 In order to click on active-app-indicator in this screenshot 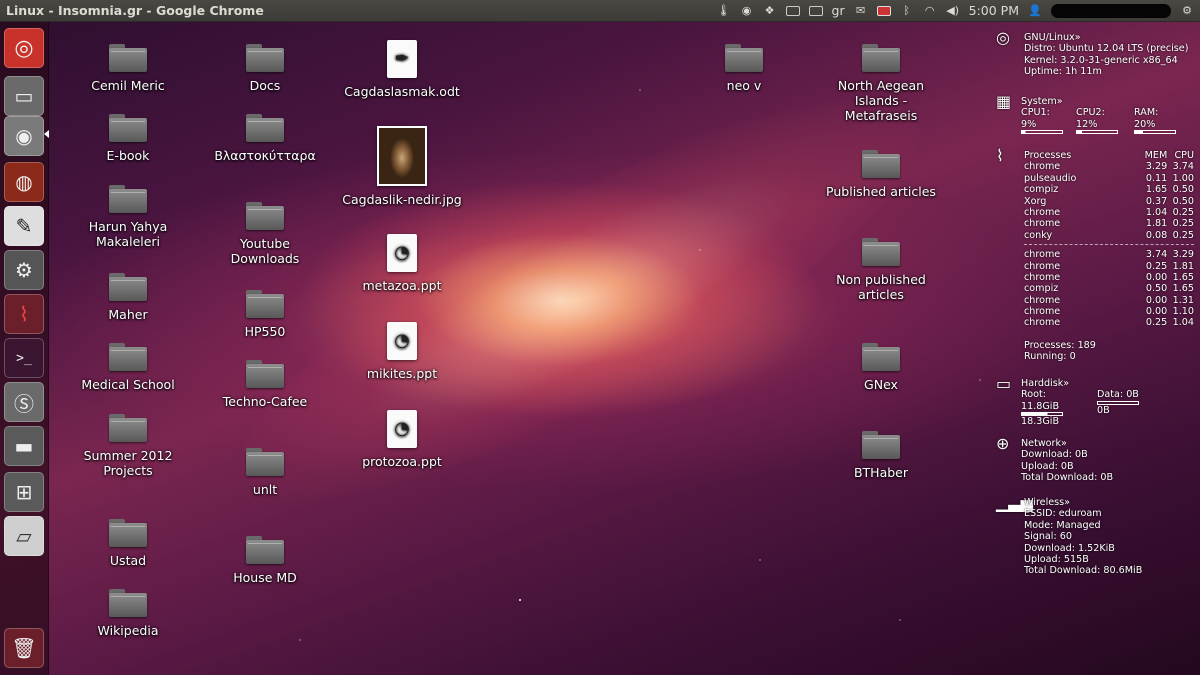, I will do `click(46, 134)`.